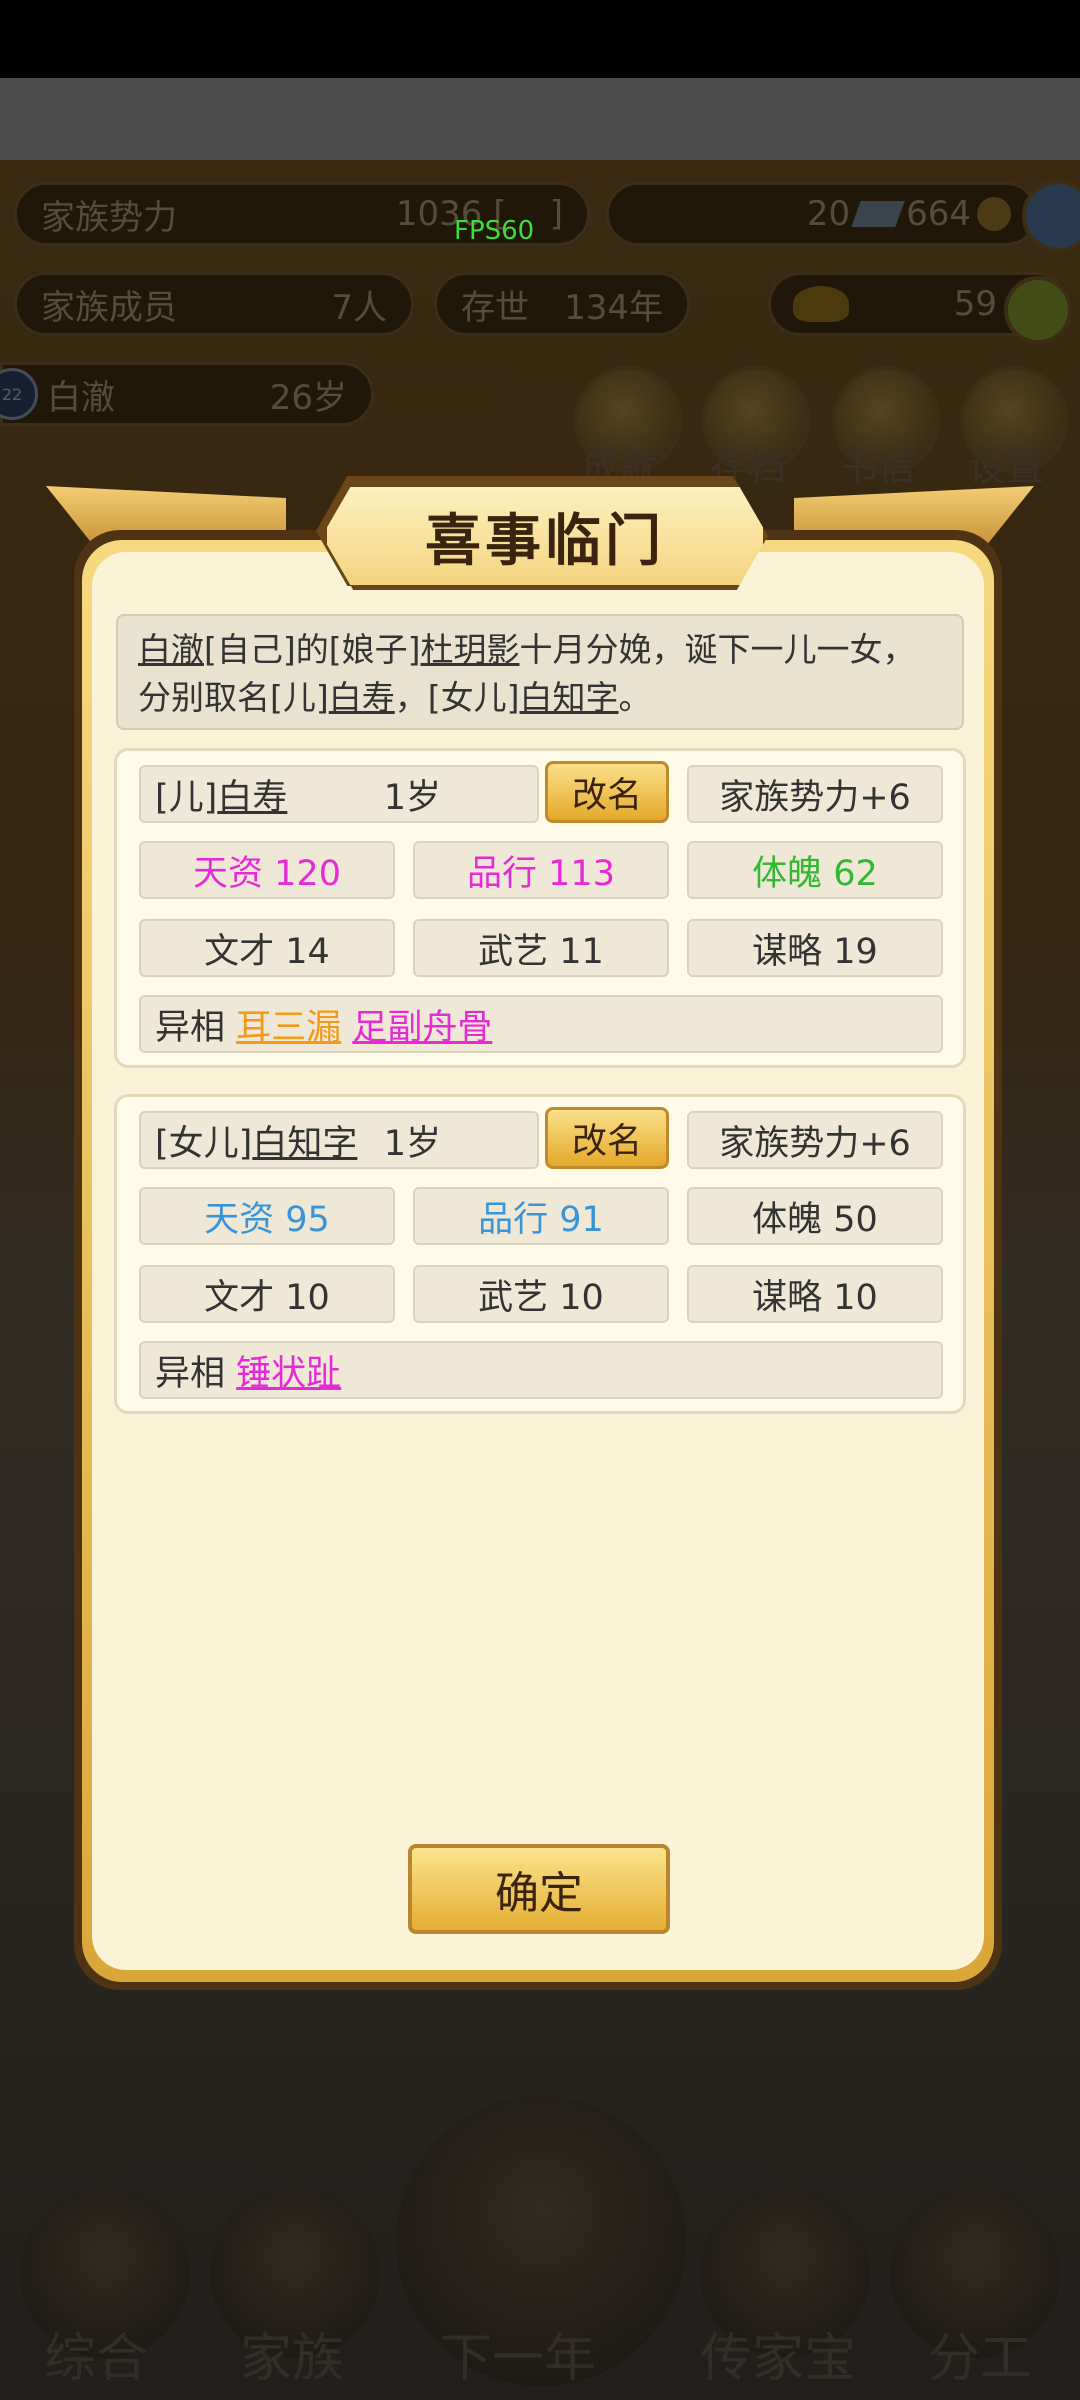 The image size is (1080, 2400). Describe the element at coordinates (541, 870) in the screenshot. I see `conduct-stat: 品行 113` at that location.